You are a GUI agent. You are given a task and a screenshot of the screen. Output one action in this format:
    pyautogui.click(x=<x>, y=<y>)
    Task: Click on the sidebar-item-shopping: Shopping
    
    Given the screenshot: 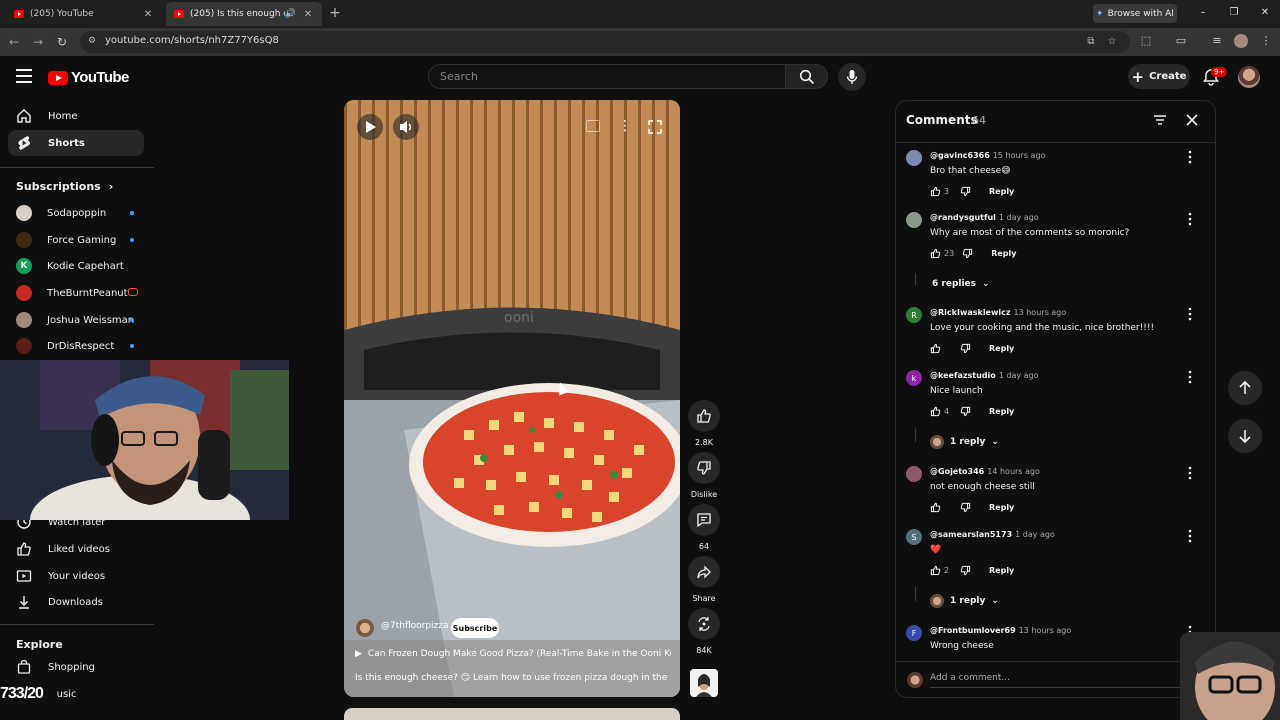 What is the action you would take?
    pyautogui.click(x=76, y=667)
    